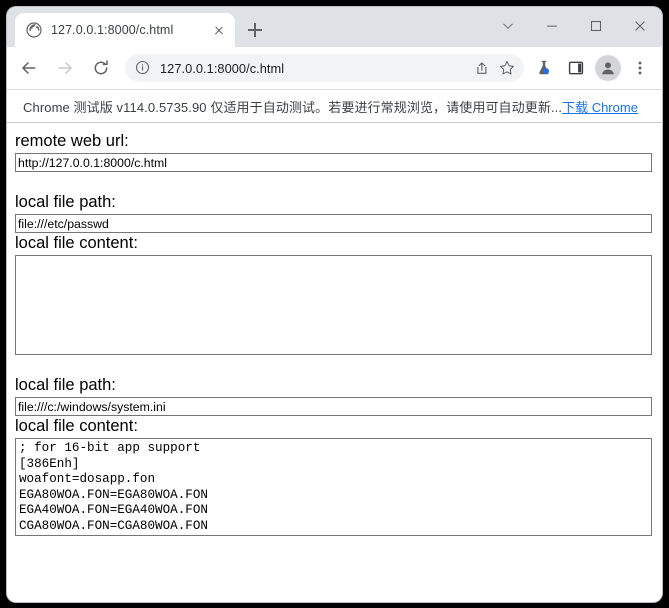  What do you see at coordinates (334, 27) in the screenshot?
I see `tab-strip: 127.0.0.1:8000/c.html` at bounding box center [334, 27].